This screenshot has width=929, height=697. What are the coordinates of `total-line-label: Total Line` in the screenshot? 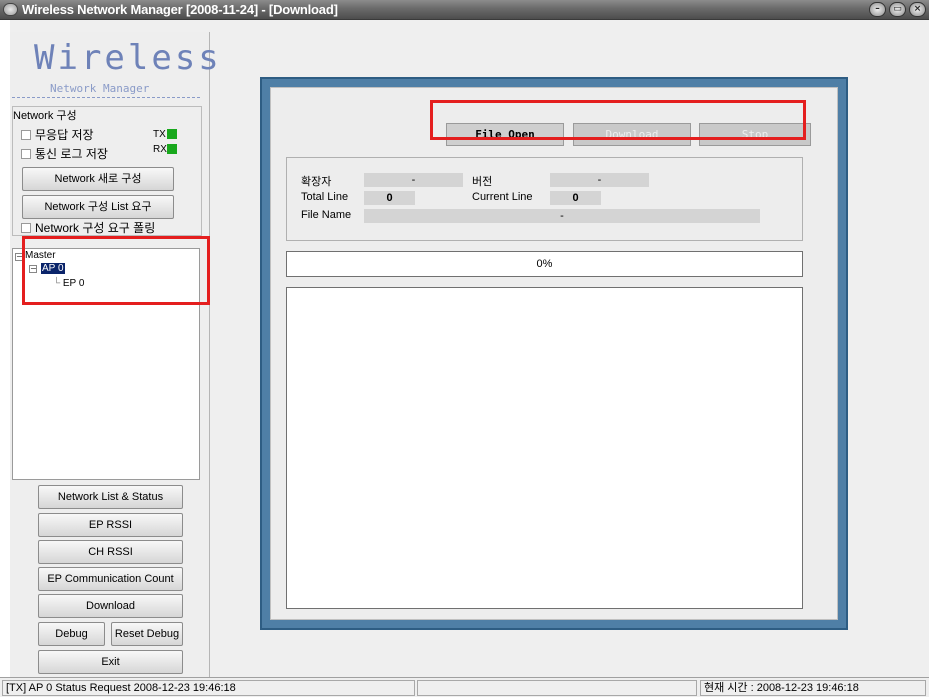 It's located at (325, 197).